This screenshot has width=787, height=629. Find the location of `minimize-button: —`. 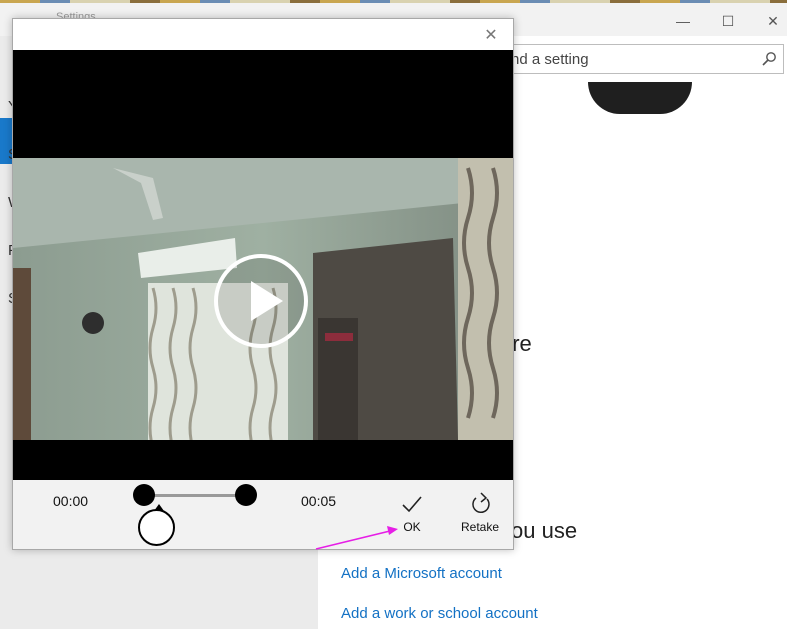

minimize-button: — is located at coordinates (683, 21).